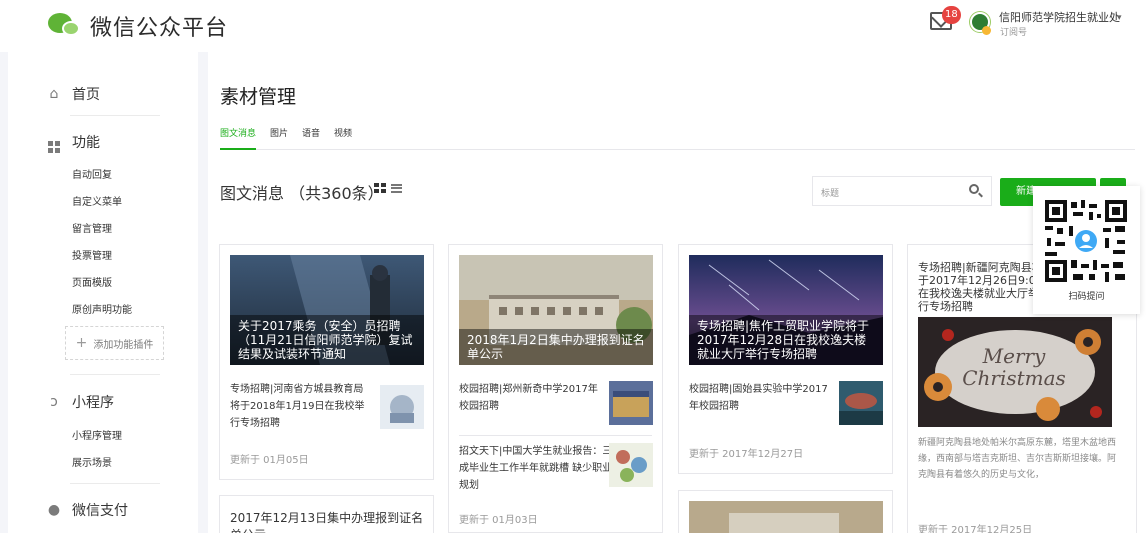  I want to click on sidebar-item-comments: 留言管理, so click(92, 227).